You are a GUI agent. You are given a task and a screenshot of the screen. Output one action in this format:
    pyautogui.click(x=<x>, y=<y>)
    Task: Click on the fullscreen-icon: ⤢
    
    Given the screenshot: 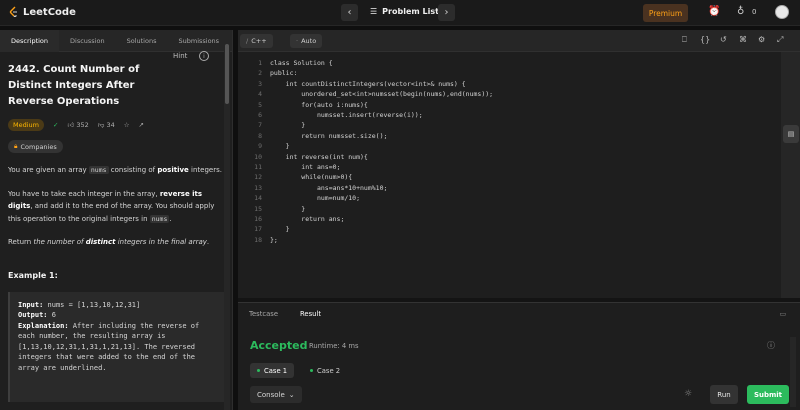 What is the action you would take?
    pyautogui.click(x=780, y=40)
    